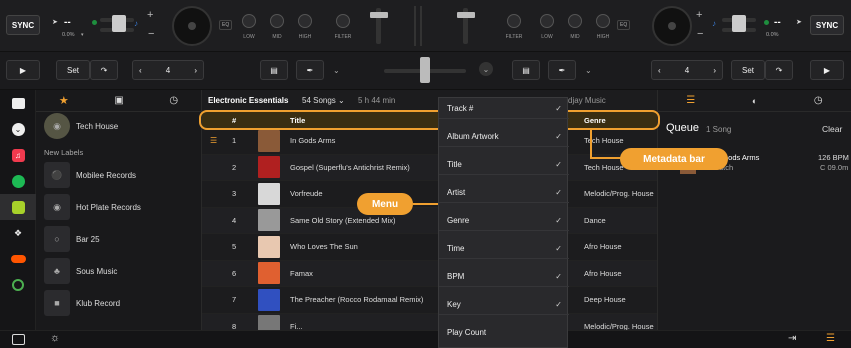 Image resolution: width=851 pixels, height=348 pixels. Describe the element at coordinates (504, 304) in the screenshot. I see `menu-item: Key ✓` at that location.